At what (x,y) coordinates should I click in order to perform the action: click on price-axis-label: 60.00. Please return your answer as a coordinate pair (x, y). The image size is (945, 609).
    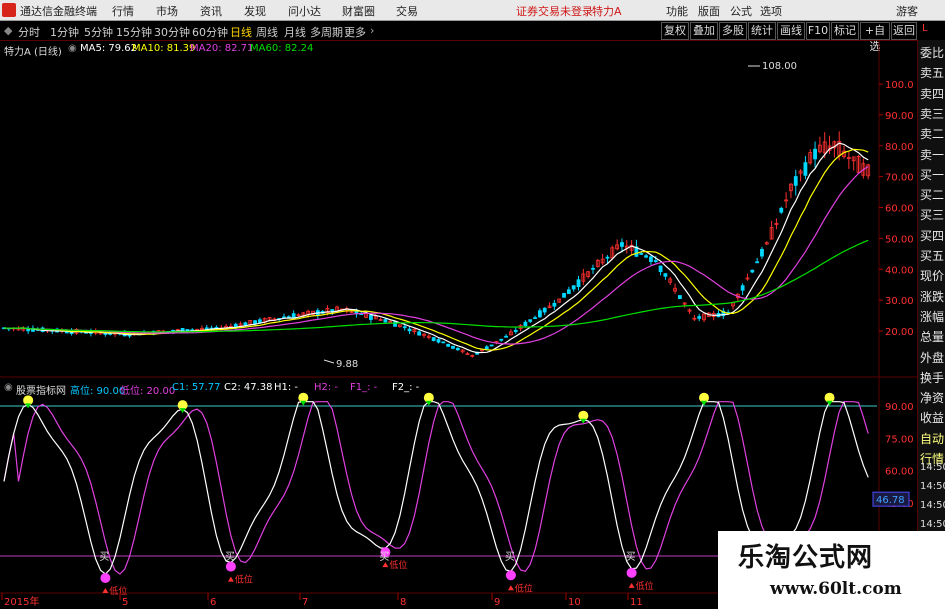
    Looking at the image, I should click on (899, 209).